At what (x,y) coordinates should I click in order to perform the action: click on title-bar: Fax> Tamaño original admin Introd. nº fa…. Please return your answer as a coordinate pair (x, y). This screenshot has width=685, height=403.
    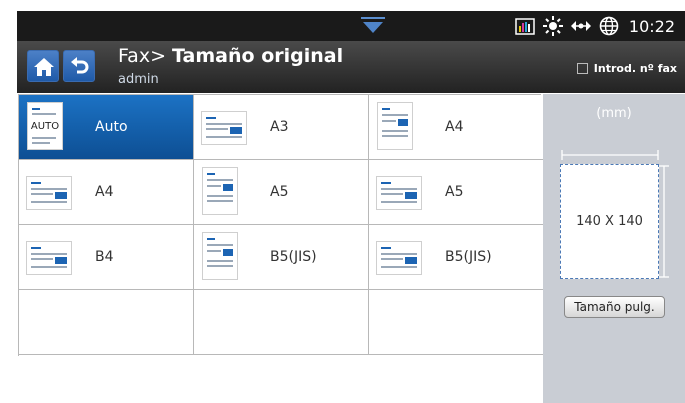
    Looking at the image, I should click on (351, 67).